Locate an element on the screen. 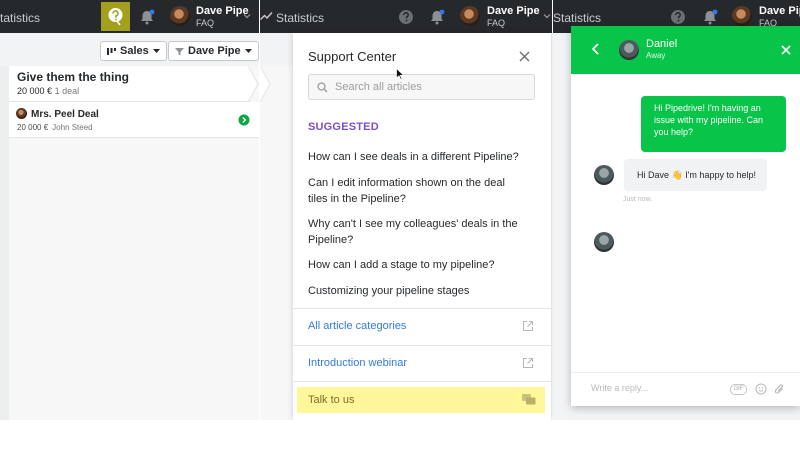 This screenshot has width=800, height=450. talk-to-us-label: Talk to us is located at coordinates (331, 400).